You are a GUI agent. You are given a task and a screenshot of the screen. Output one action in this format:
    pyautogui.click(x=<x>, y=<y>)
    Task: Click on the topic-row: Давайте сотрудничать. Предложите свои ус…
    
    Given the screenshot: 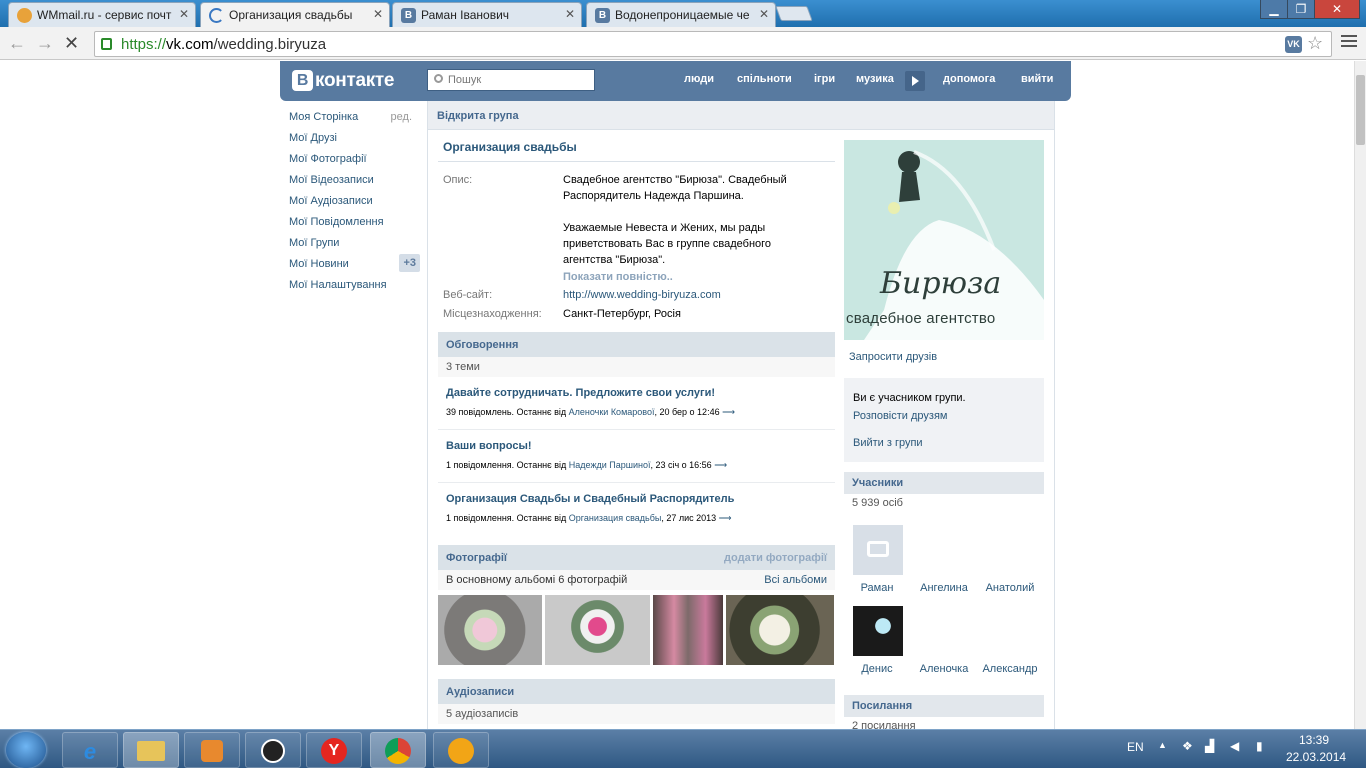 What is the action you would take?
    pyautogui.click(x=636, y=403)
    